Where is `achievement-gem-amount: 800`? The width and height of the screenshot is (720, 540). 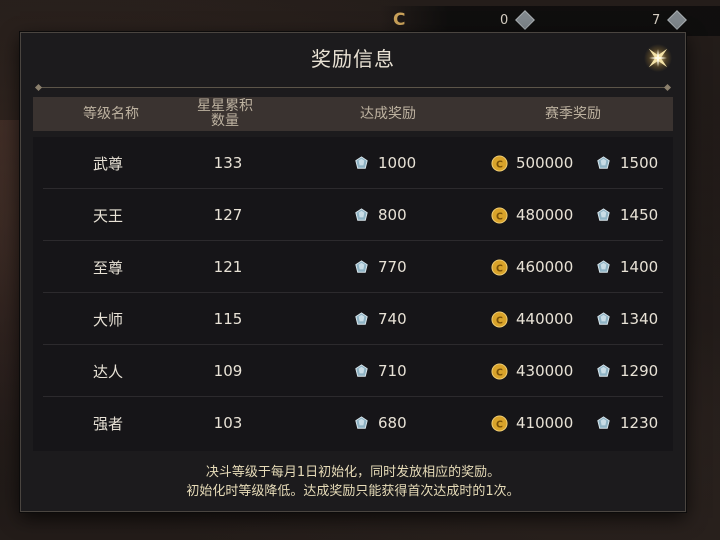
achievement-gem-amount: 800 is located at coordinates (392, 215).